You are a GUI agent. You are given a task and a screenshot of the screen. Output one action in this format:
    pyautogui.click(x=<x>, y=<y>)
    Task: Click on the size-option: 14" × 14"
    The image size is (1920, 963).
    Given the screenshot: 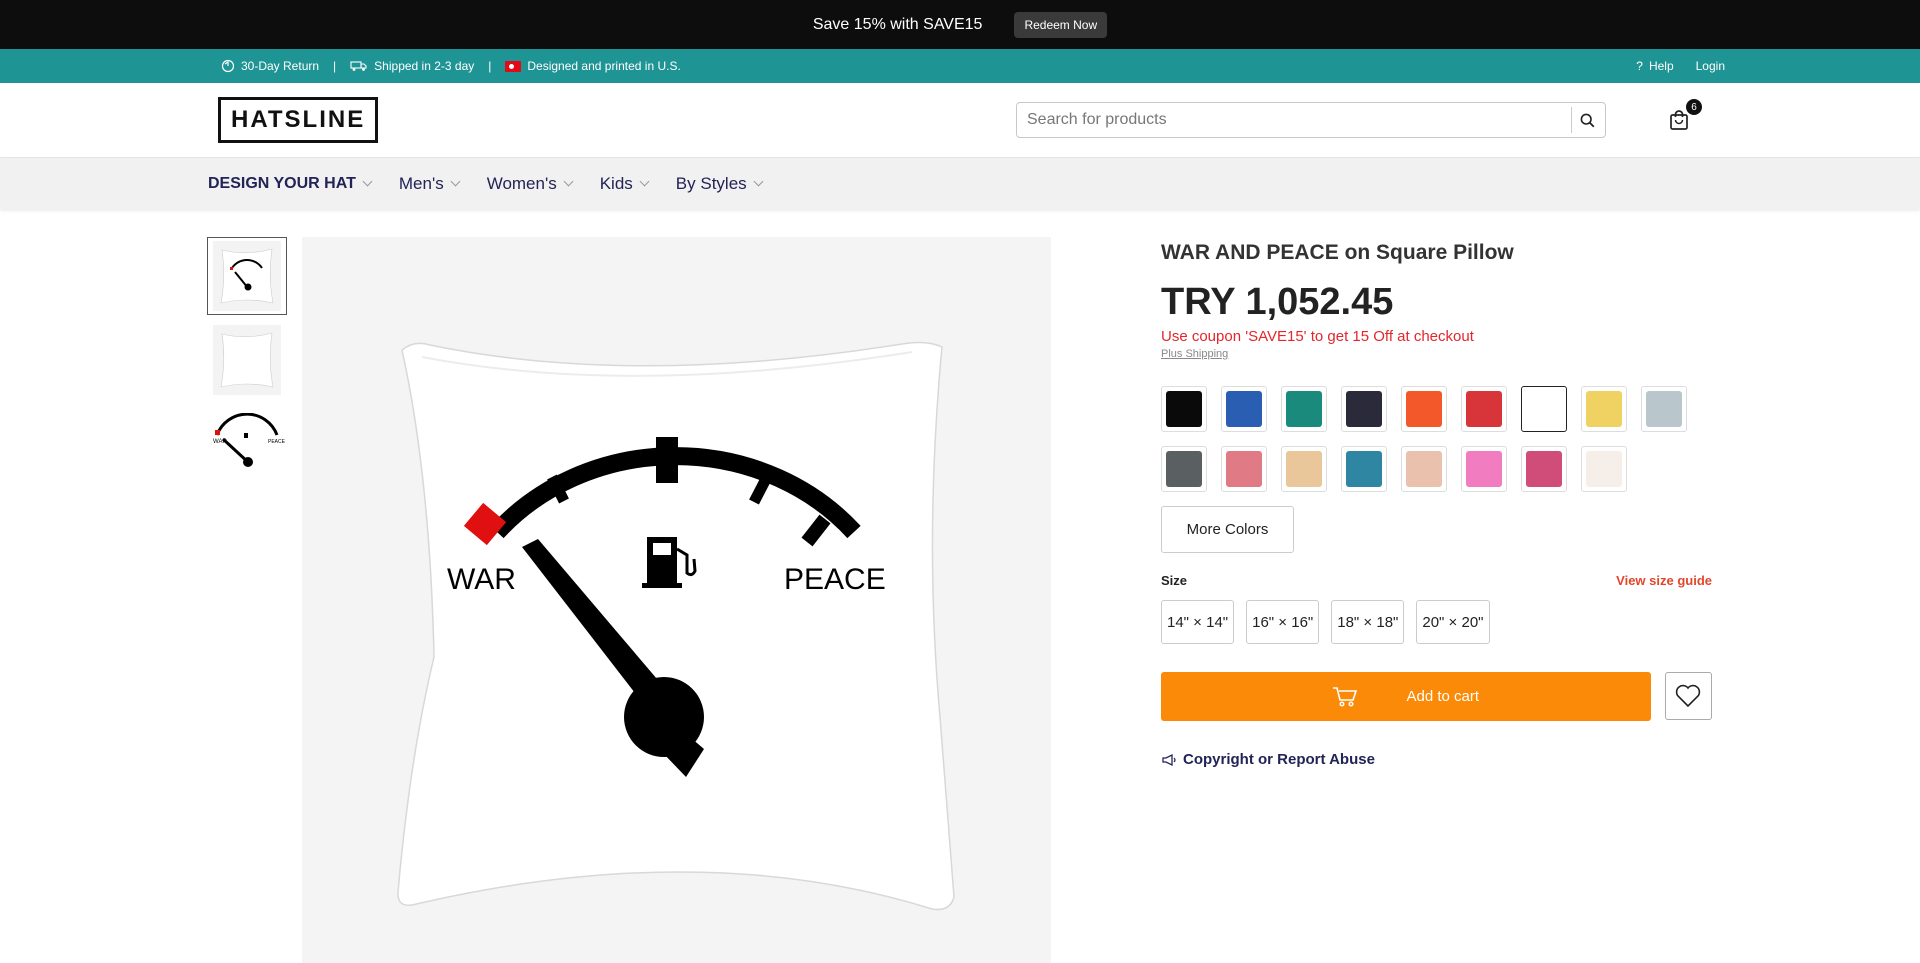 What is the action you would take?
    pyautogui.click(x=1198, y=622)
    